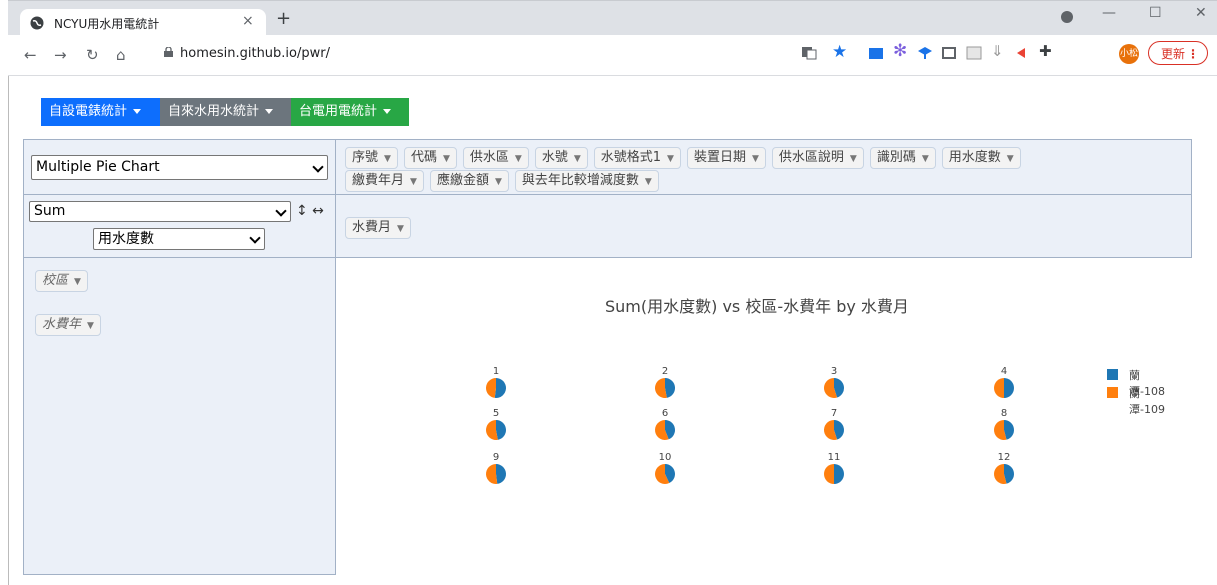 This screenshot has height=585, width=1217. What do you see at coordinates (1004, 413) in the screenshot?
I see `pie-label: 8` at bounding box center [1004, 413].